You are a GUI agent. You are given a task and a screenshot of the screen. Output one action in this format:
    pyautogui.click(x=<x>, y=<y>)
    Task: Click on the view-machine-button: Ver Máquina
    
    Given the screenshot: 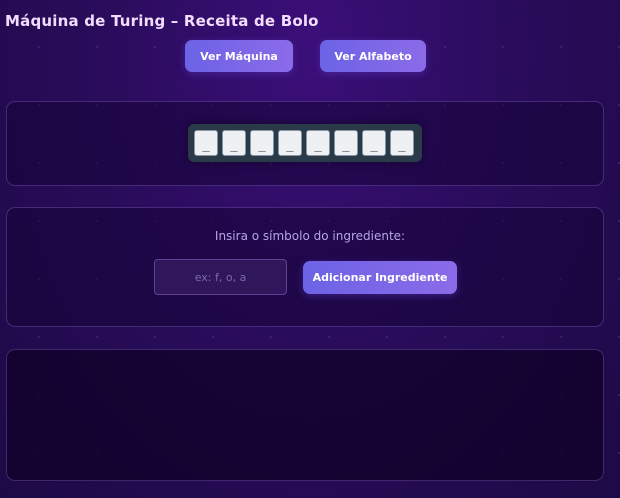 What is the action you would take?
    pyautogui.click(x=239, y=56)
    